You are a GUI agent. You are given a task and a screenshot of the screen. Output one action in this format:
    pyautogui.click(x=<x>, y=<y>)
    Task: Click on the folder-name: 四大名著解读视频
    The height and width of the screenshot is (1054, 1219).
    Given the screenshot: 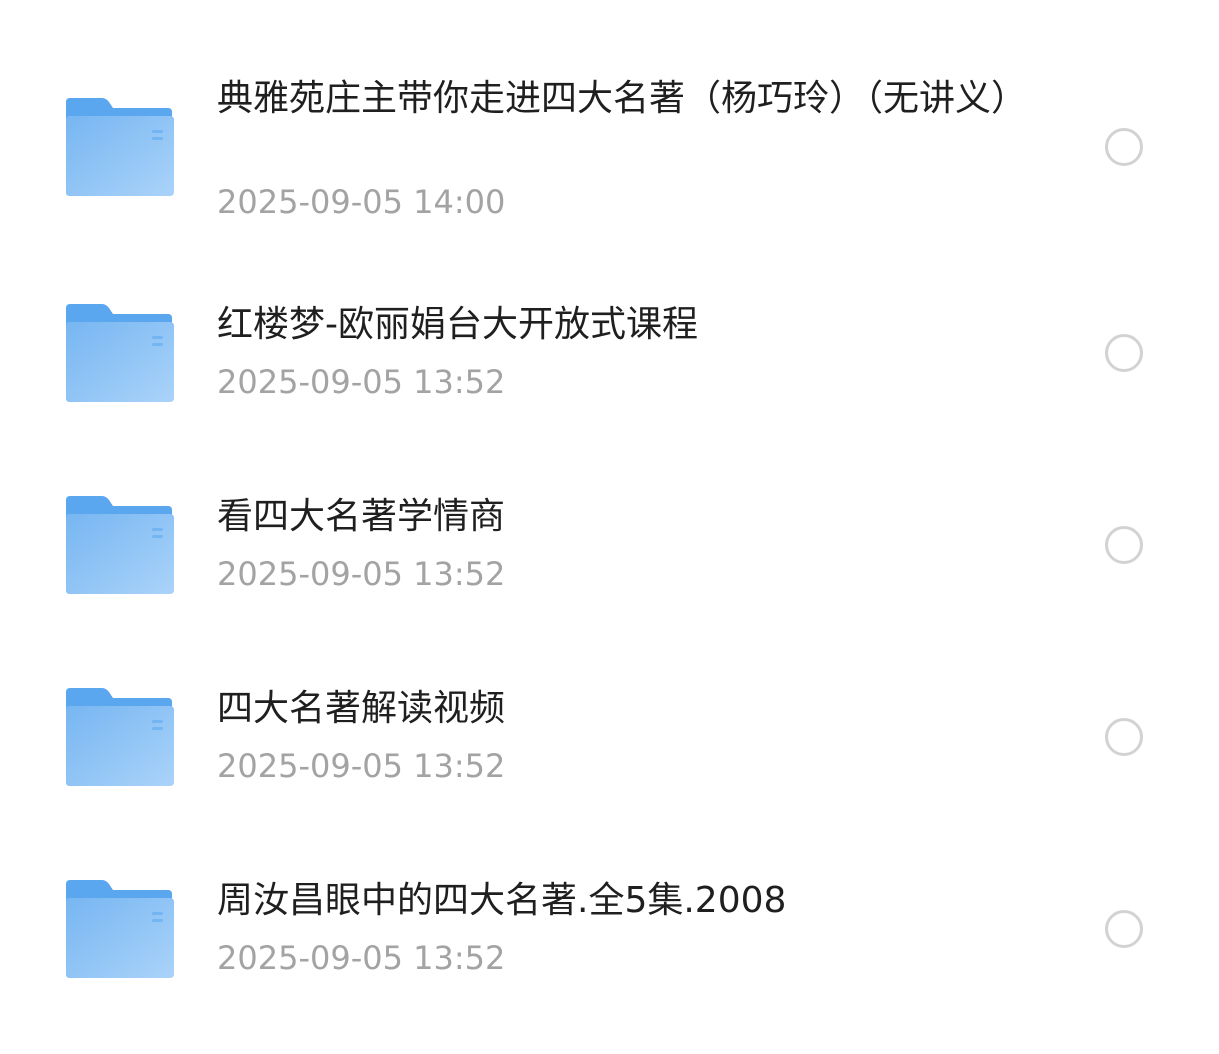 What is the action you would take?
    pyautogui.click(x=361, y=708)
    